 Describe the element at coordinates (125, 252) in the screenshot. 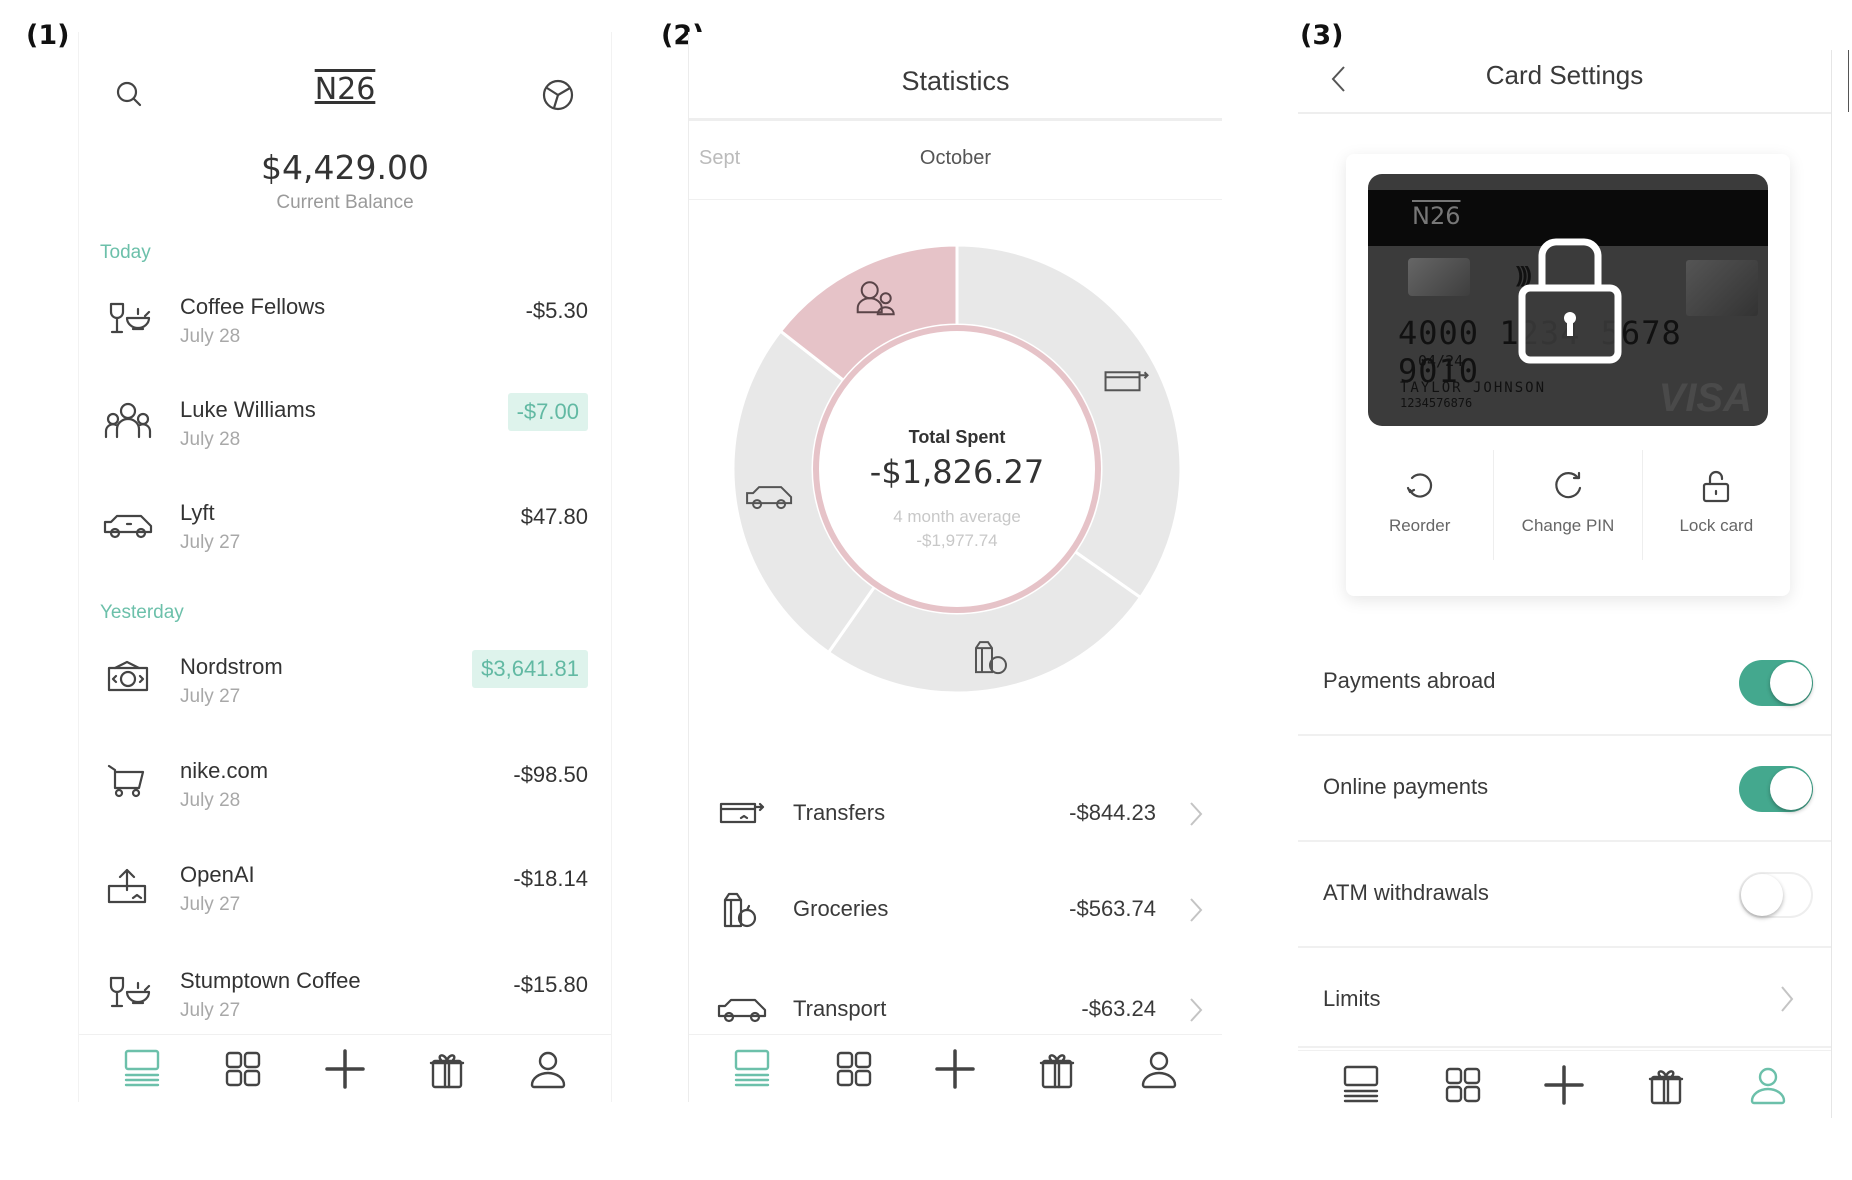

I see `section-header-today: Today` at that location.